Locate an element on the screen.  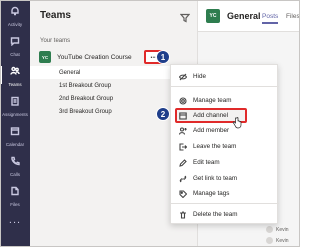
channel-header: YC General Posts Files is located at coordinates (249, 16).